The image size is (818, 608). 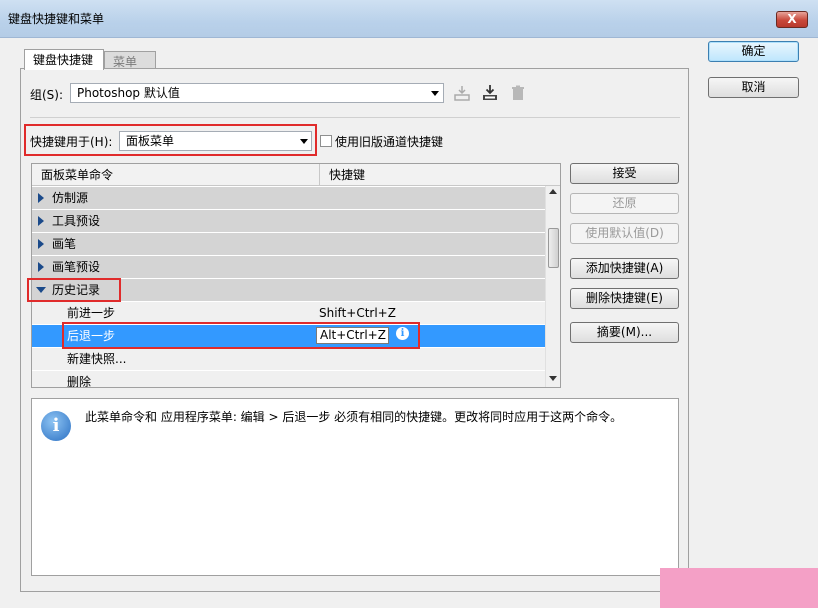 What do you see at coordinates (70, 198) in the screenshot?
I see `group-label: 仿制源` at bounding box center [70, 198].